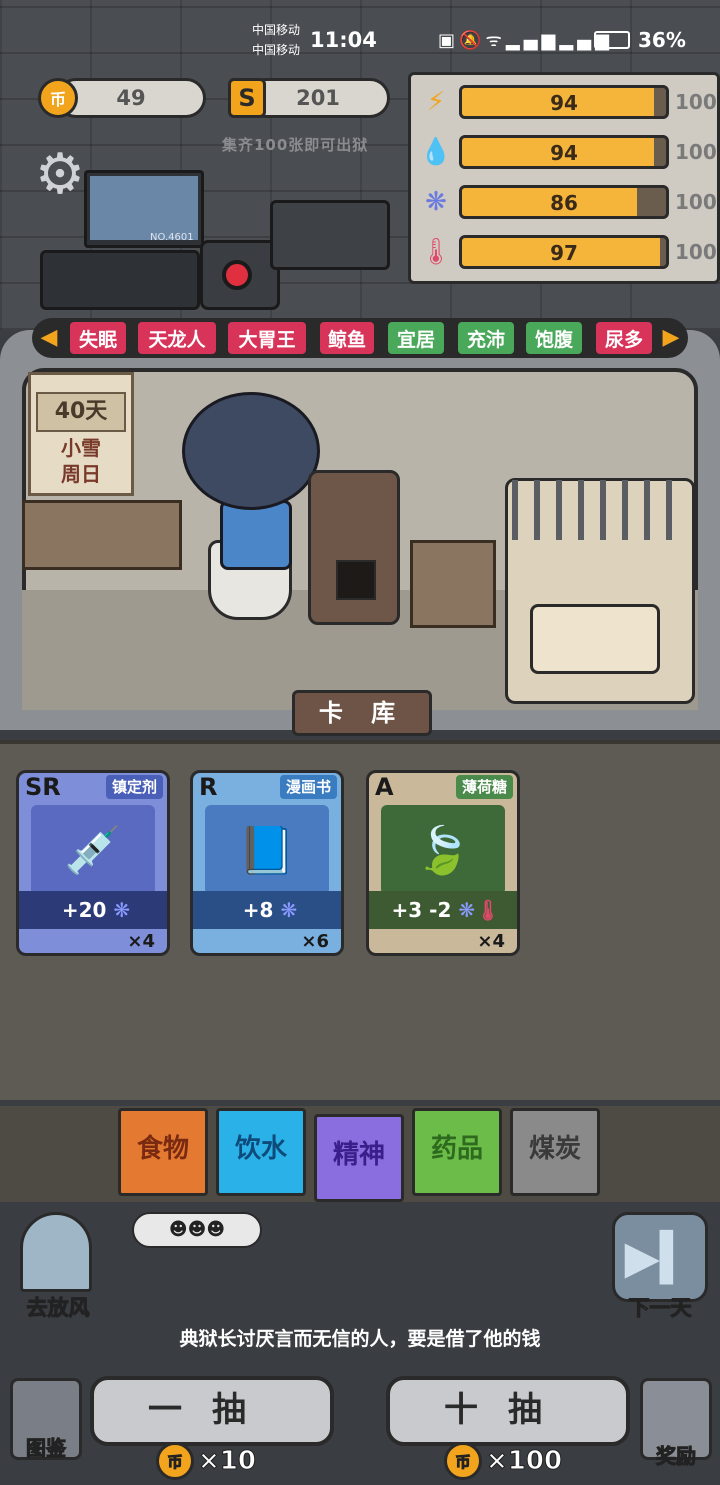 The height and width of the screenshot is (1485, 720). I want to click on card-counter: 201, so click(318, 98).